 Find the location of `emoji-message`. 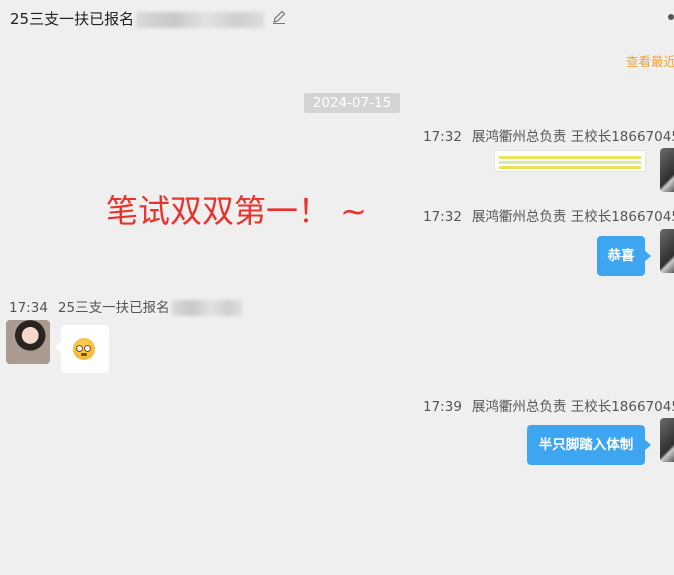

emoji-message is located at coordinates (82, 349).